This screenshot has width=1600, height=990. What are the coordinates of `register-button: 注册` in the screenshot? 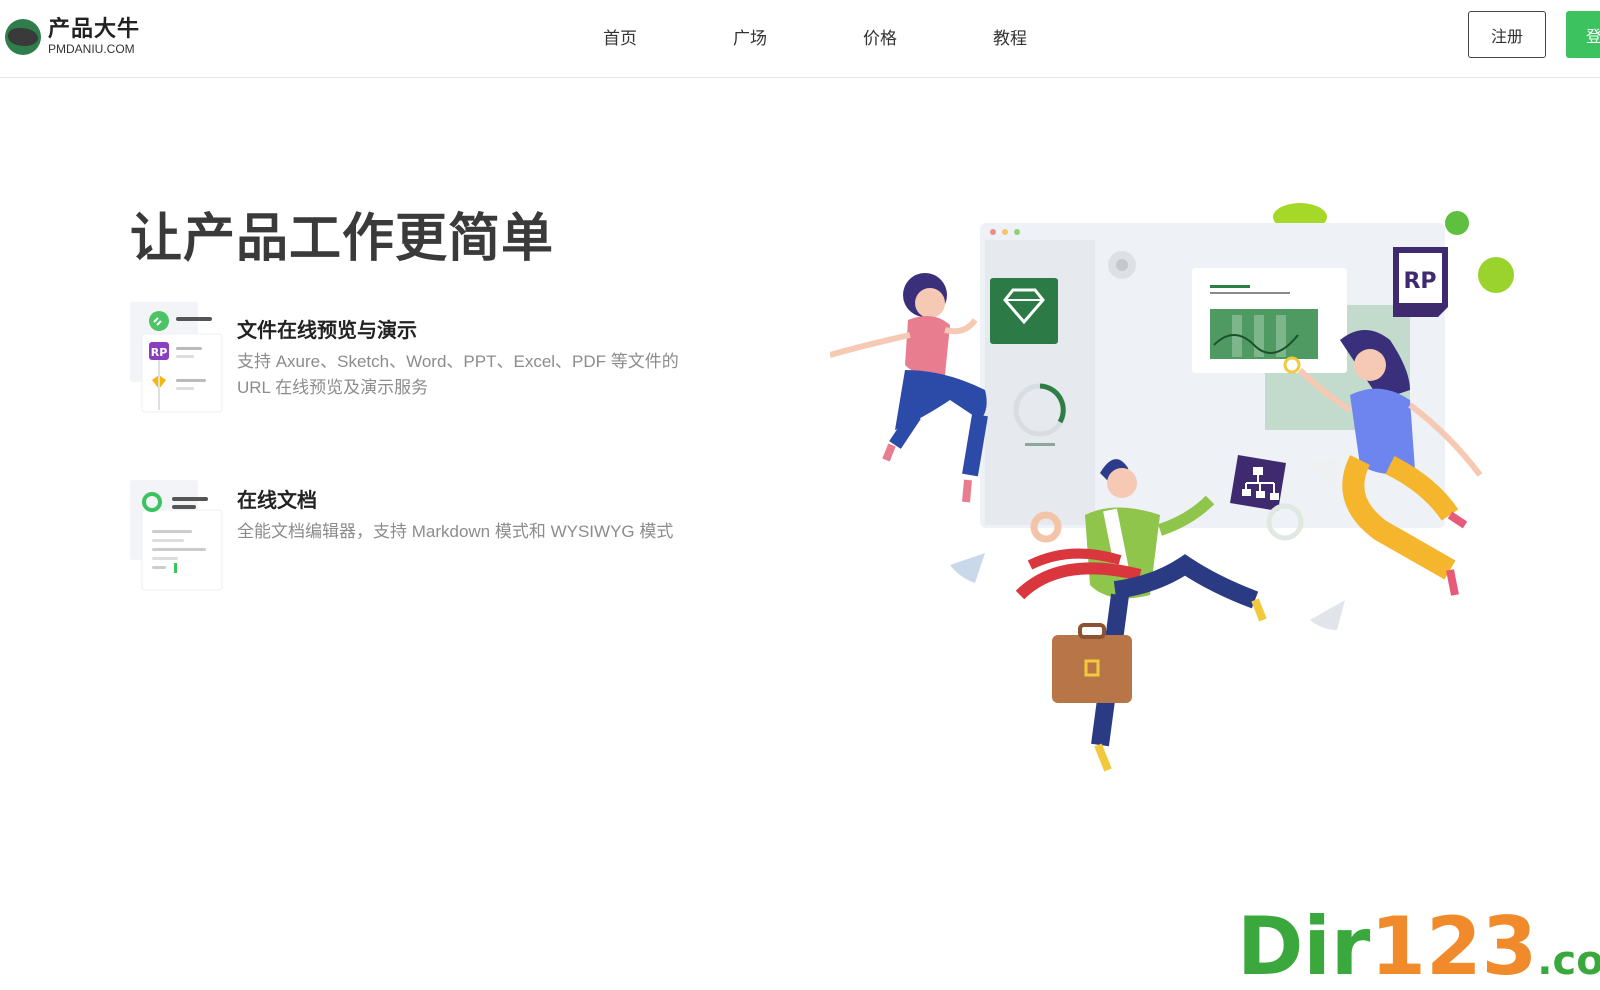 It's located at (1507, 34).